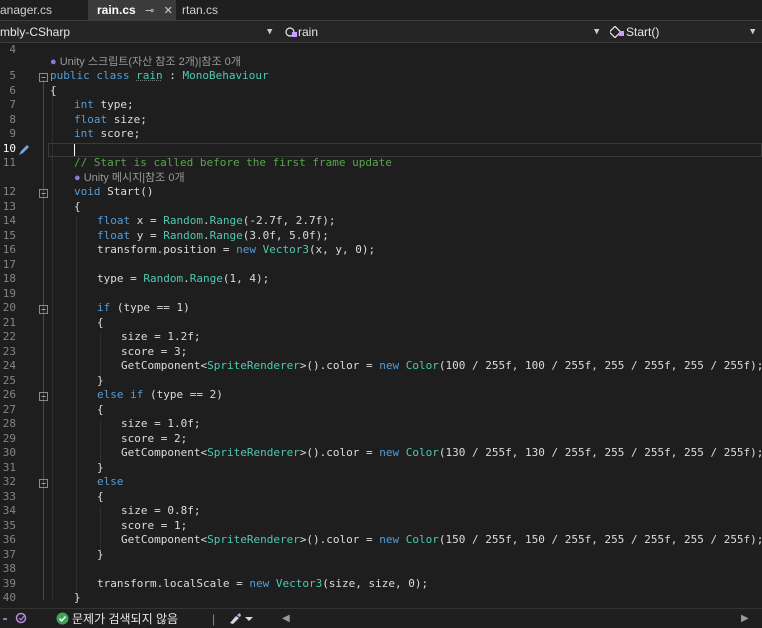 This screenshot has width=762, height=628. I want to click on tok: transform.localScale =, so click(173, 583).